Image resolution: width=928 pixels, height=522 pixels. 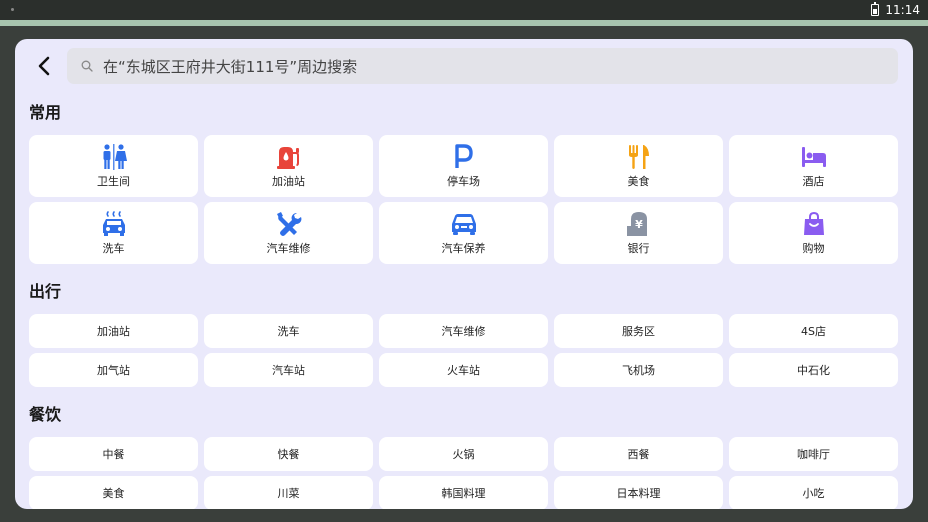 I want to click on category-car-repair: 汽车维修, so click(x=288, y=233).